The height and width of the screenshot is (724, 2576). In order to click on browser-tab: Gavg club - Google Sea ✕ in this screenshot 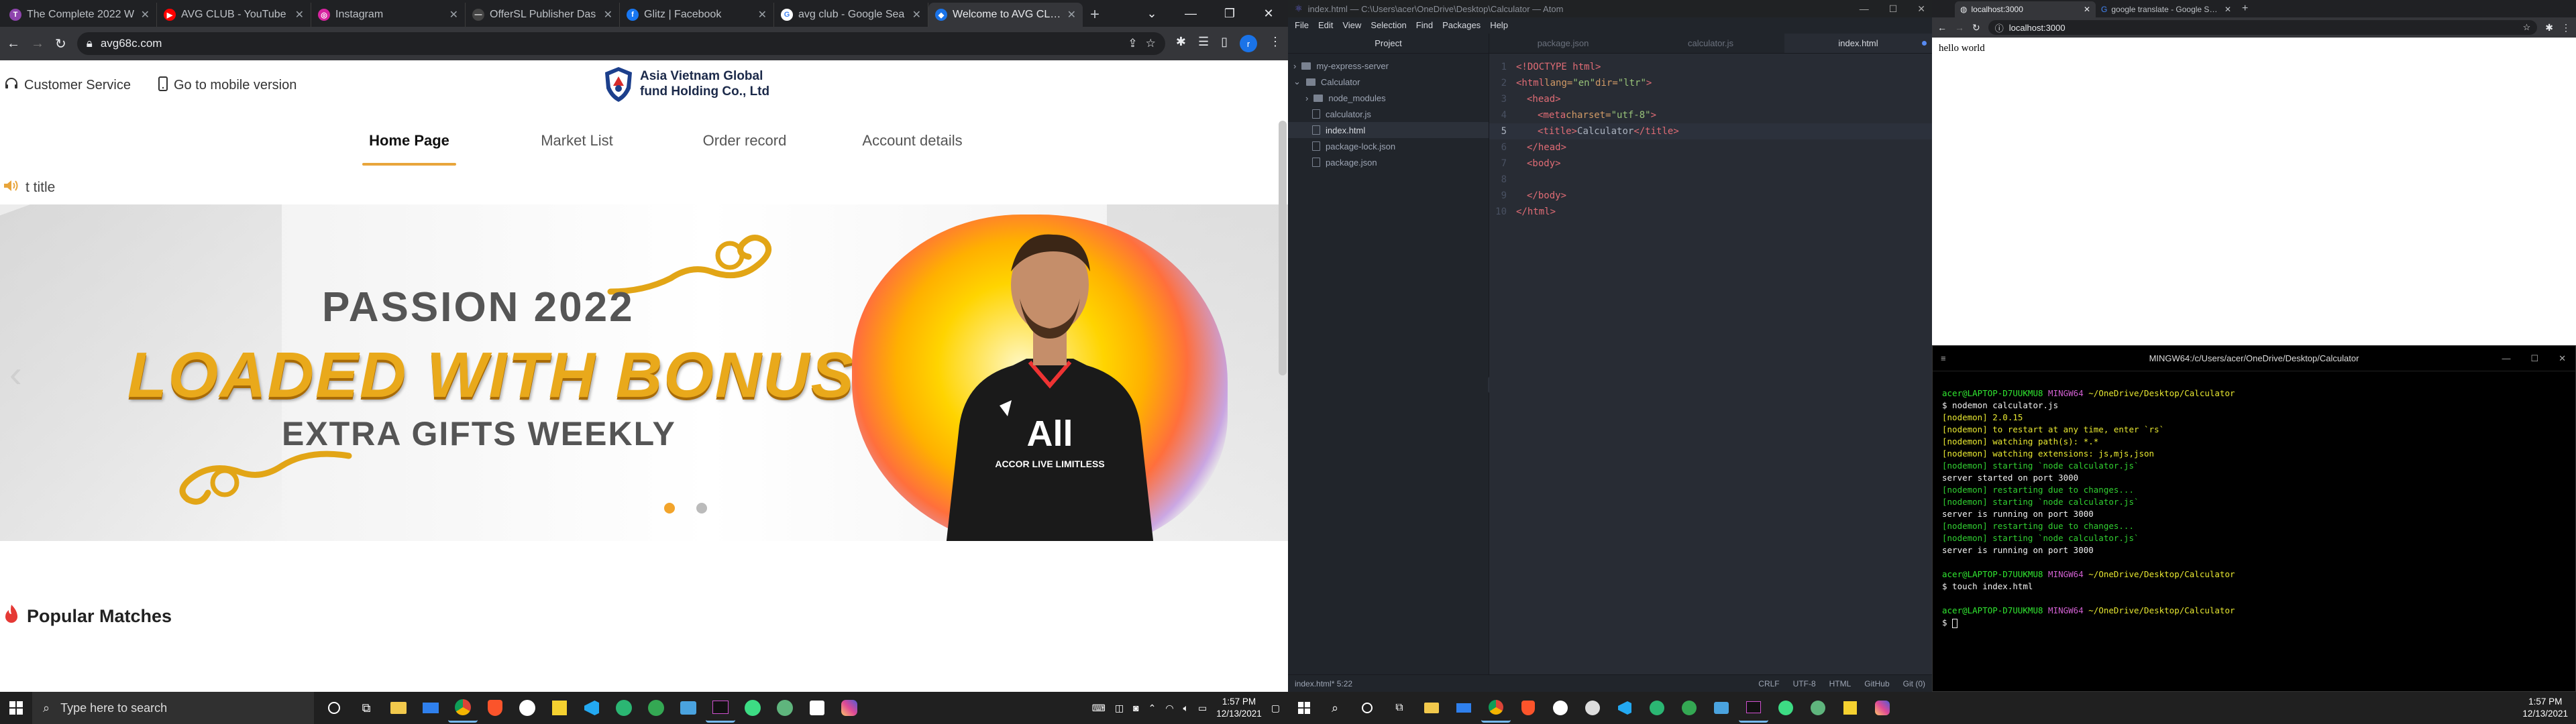, I will do `click(851, 15)`.